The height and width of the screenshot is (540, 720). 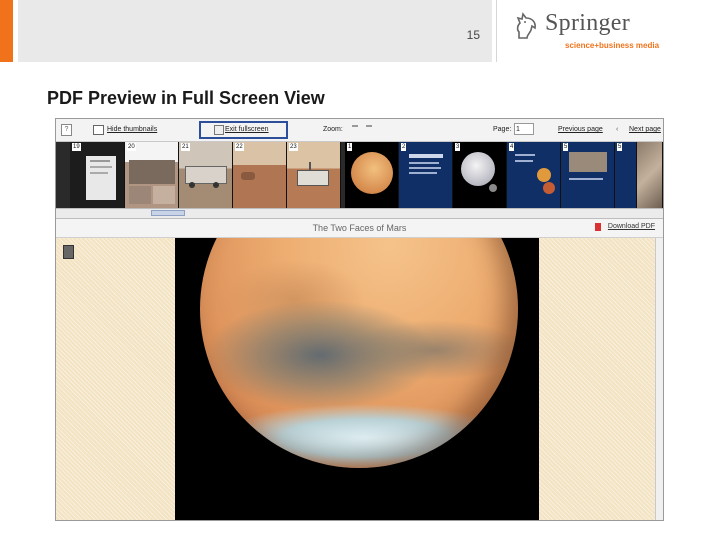 I want to click on slide-page-number: 15, so click(x=473, y=35).